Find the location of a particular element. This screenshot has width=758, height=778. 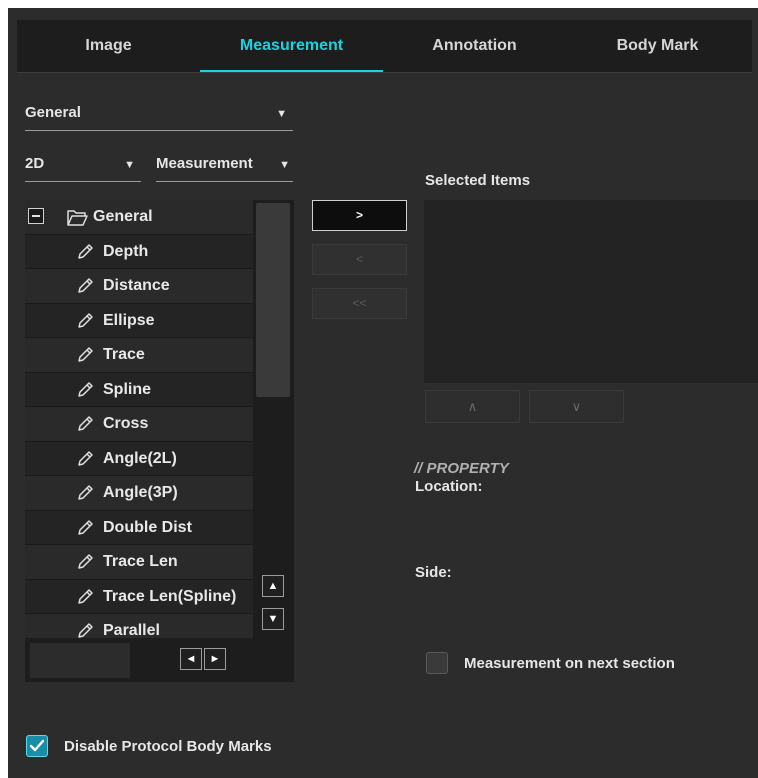

move-up-button: ∧ is located at coordinates (472, 406).